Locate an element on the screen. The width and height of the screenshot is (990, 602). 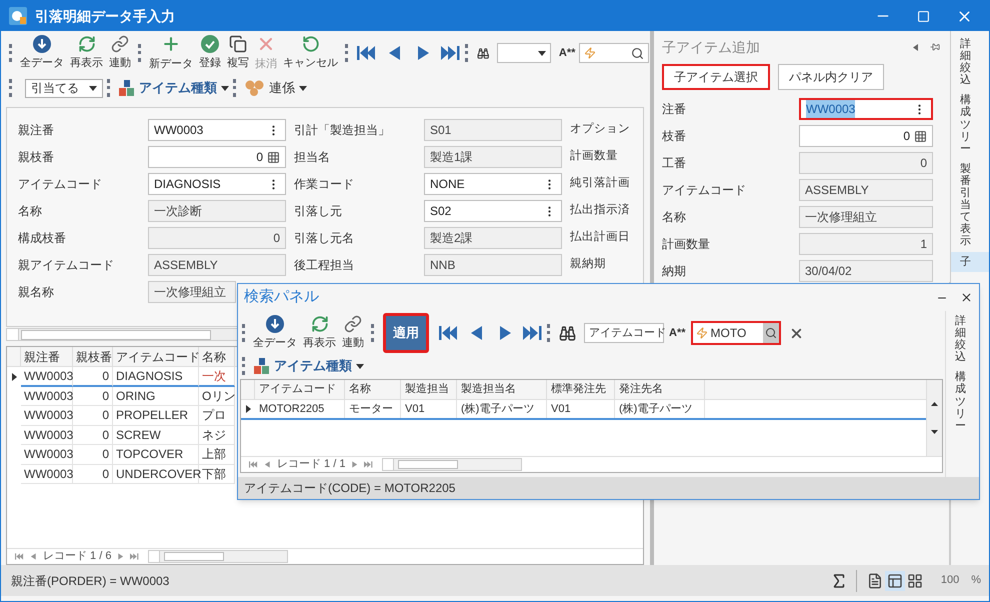
field-label: 計画数量 is located at coordinates (686, 244).